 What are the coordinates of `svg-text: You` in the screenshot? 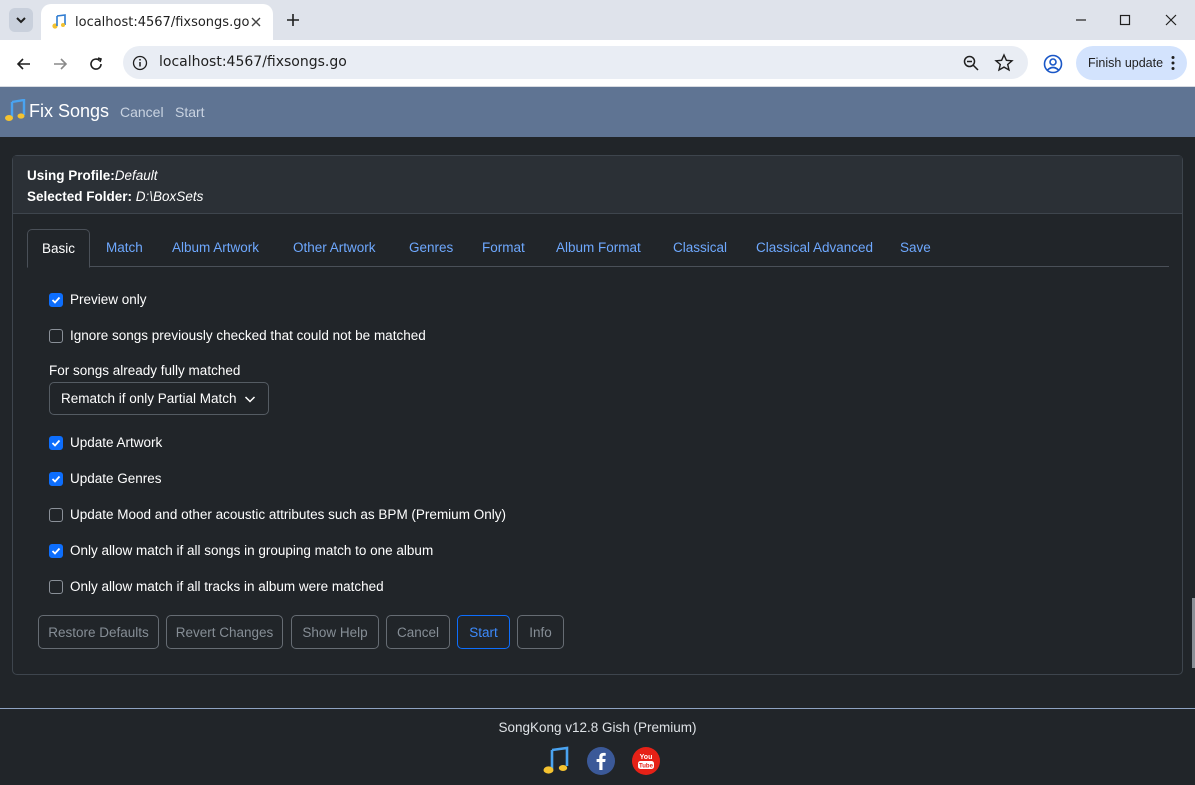 It's located at (646, 757).